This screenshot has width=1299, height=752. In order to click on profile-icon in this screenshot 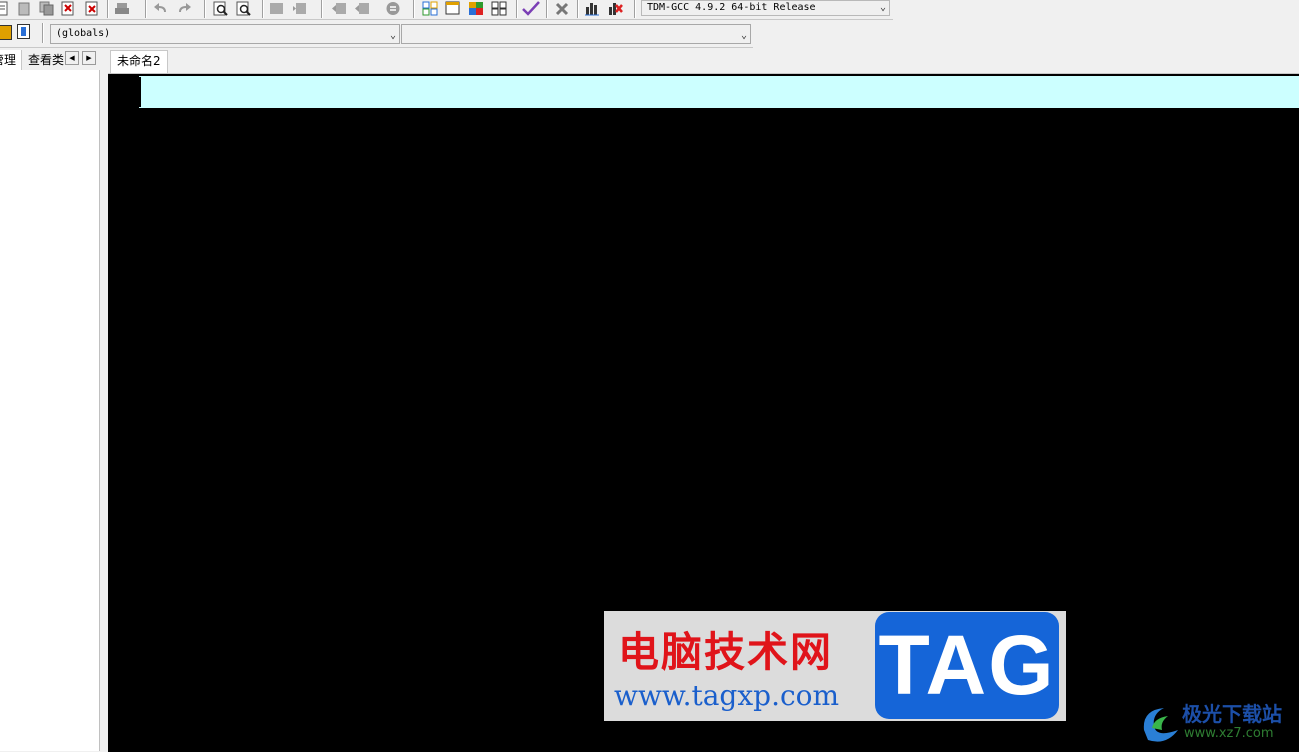, I will do `click(592, 8)`.